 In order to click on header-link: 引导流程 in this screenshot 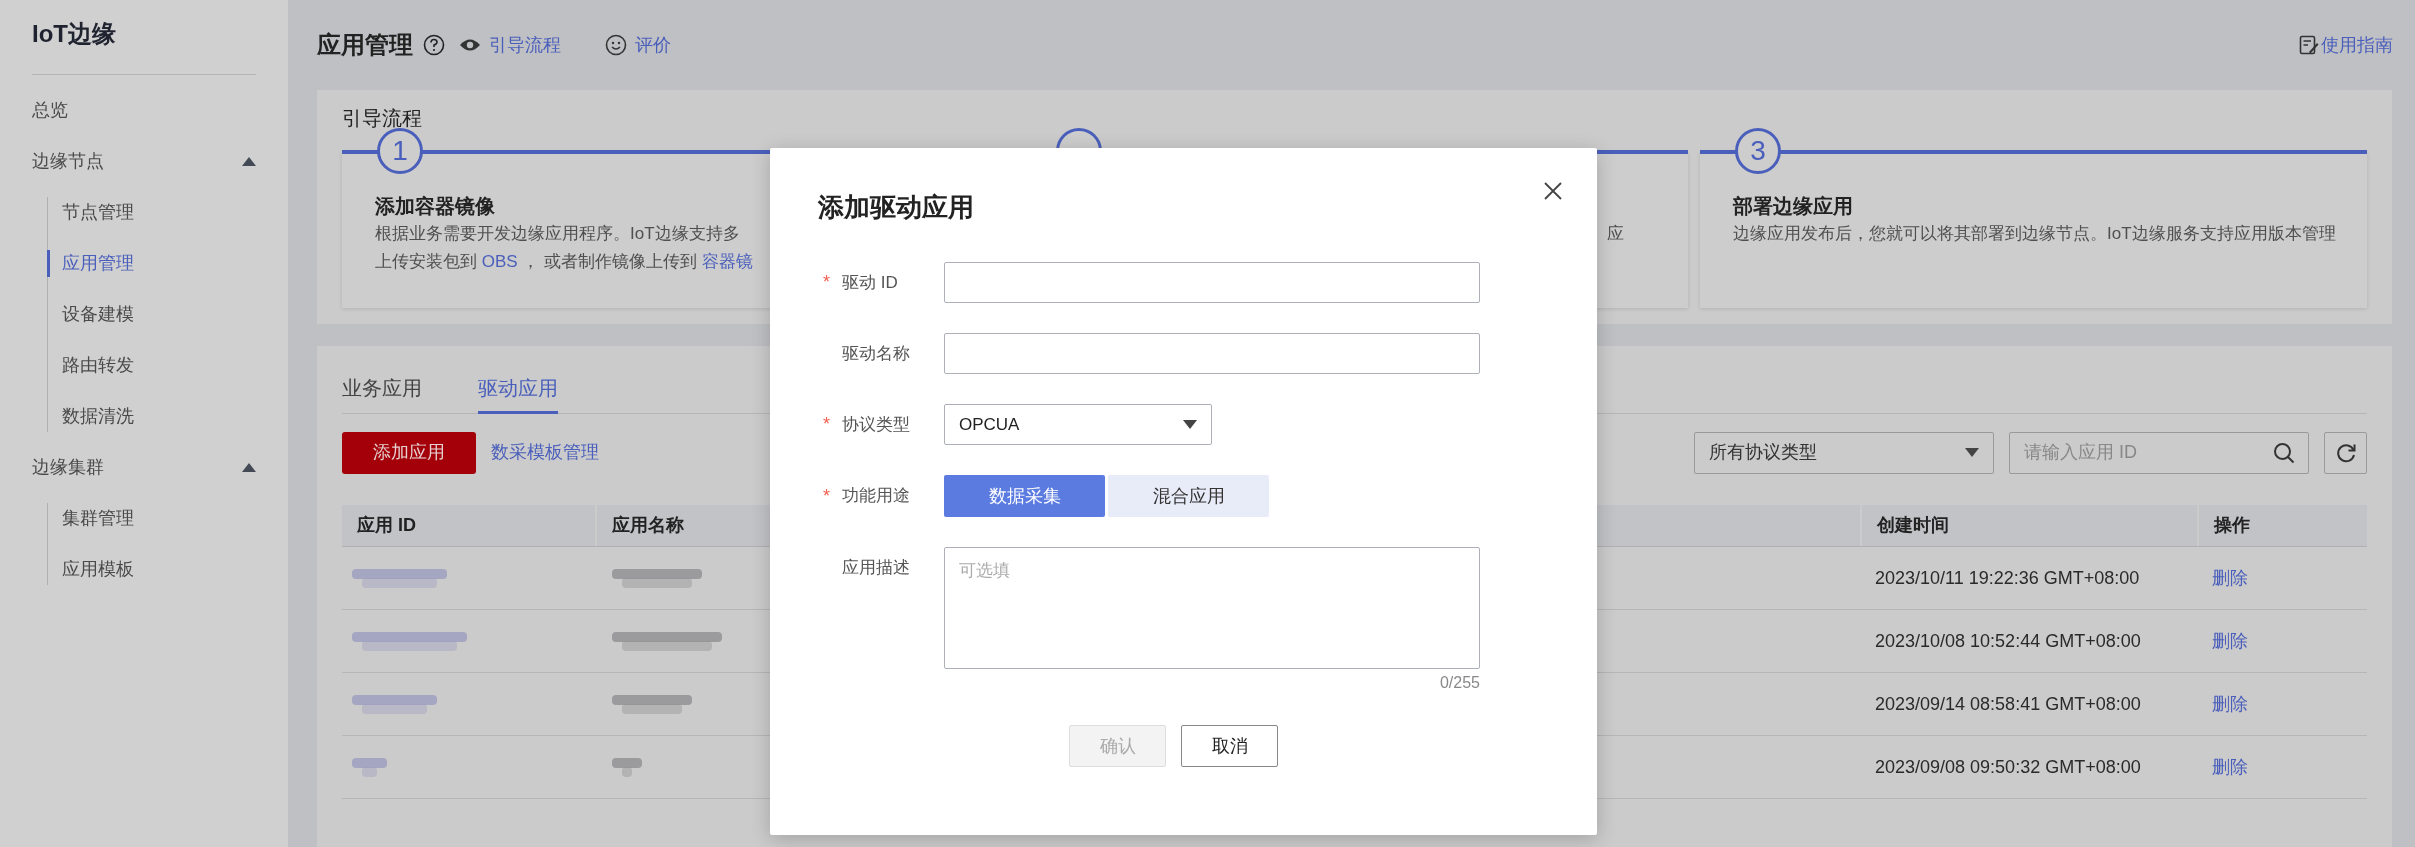, I will do `click(525, 45)`.